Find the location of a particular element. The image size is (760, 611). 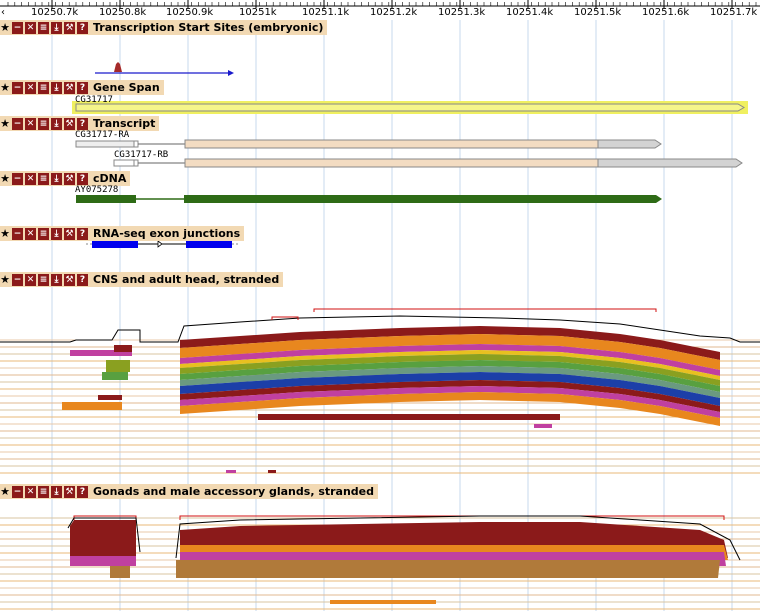

track-header-rnaseq: ★ − ✕ ≡ ⤓ ⚒ ? RNA-seq exon junctions is located at coordinates (122, 233).